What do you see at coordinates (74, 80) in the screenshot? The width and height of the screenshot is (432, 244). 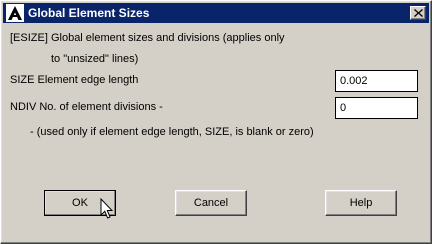 I see `size-label: SIZE Element edge length` at bounding box center [74, 80].